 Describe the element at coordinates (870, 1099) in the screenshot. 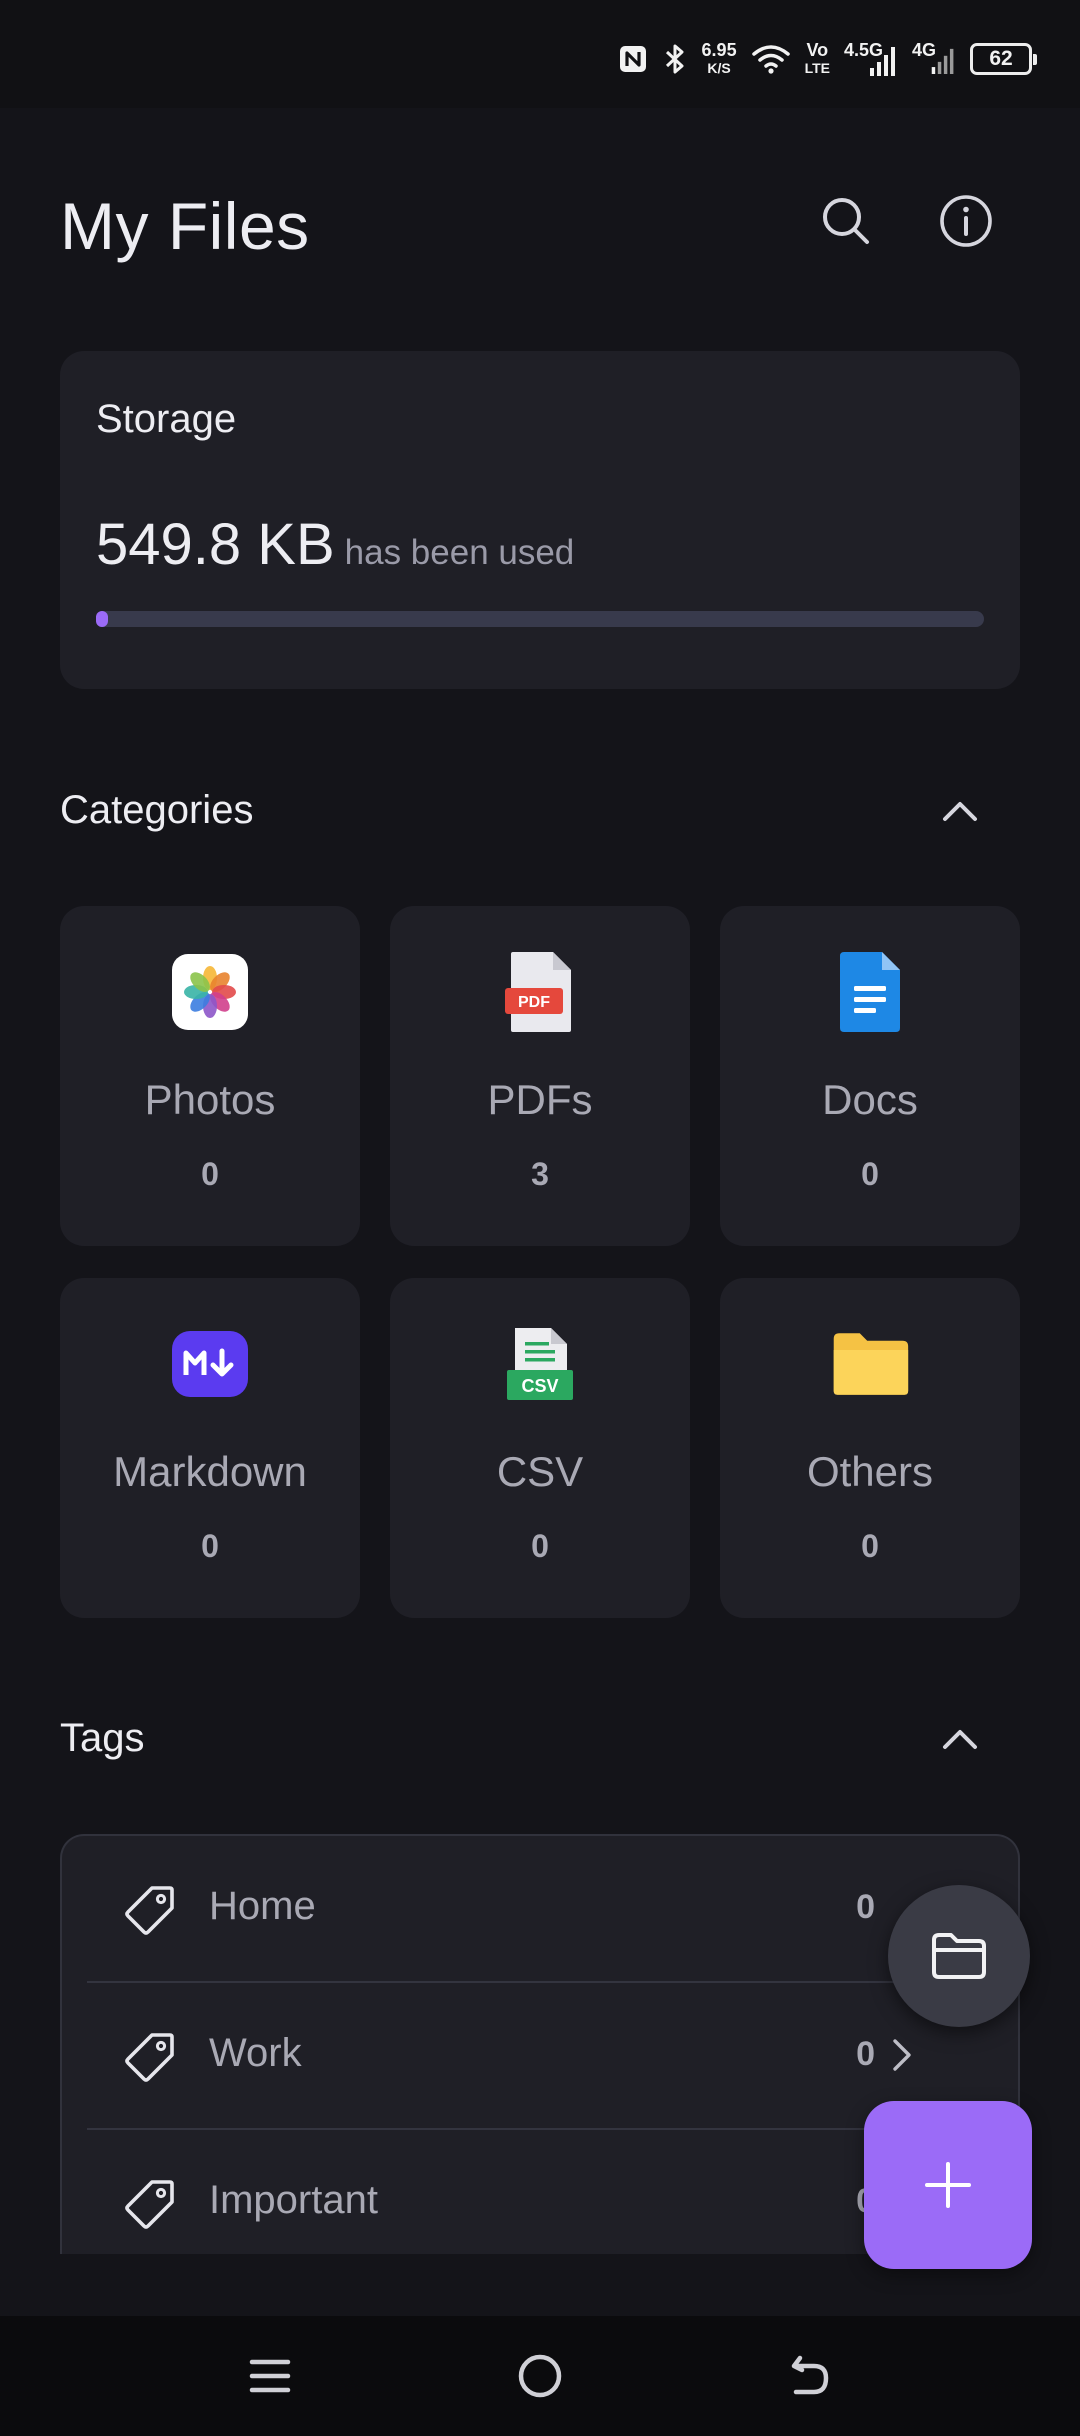

I see `category-name: Docs` at that location.